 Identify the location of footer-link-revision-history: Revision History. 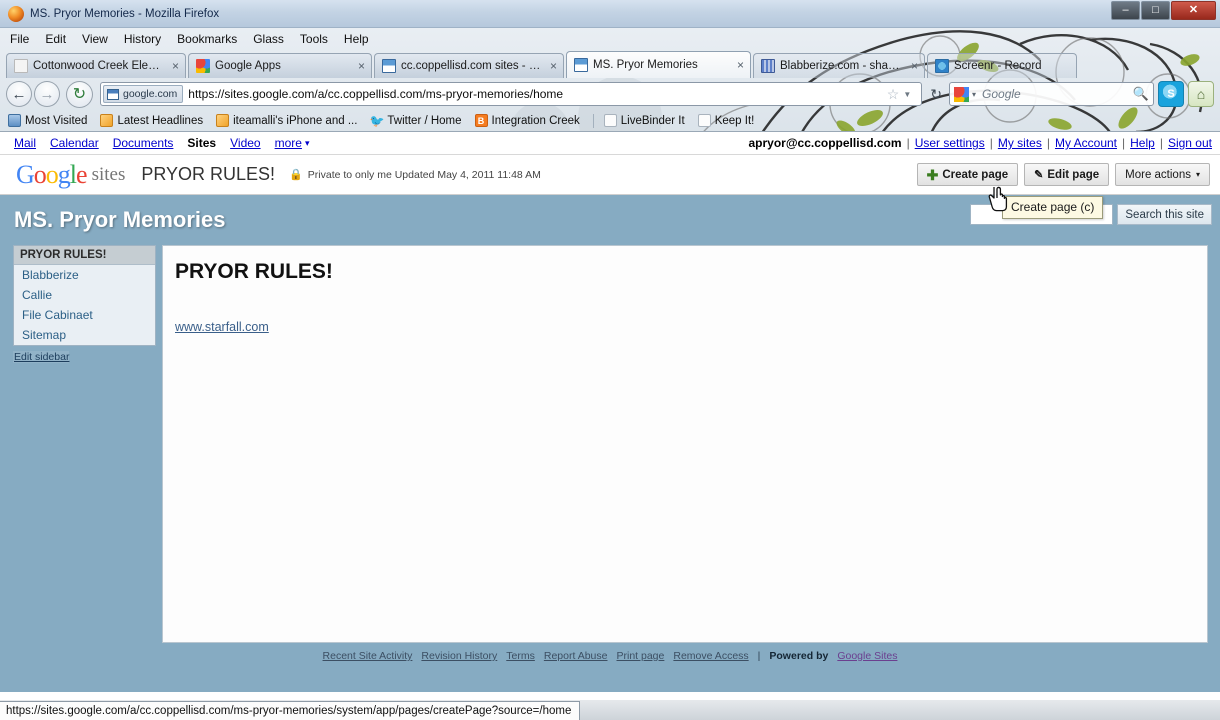
(459, 656).